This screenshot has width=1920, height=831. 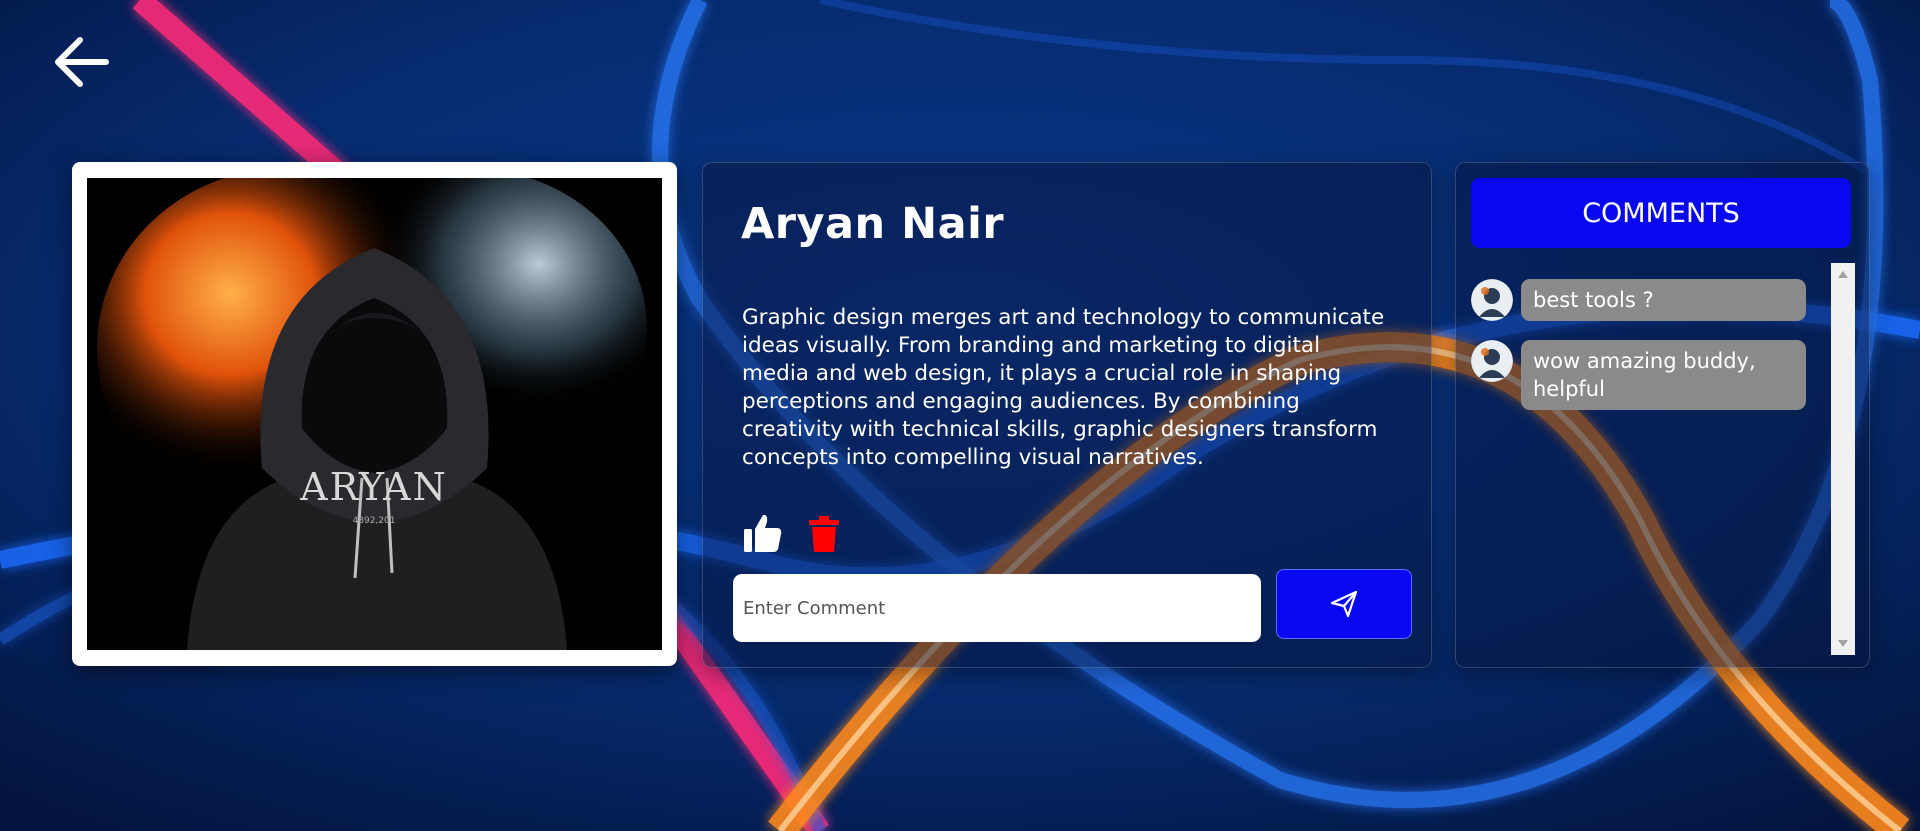 I want to click on comment-input, so click(x=997, y=608).